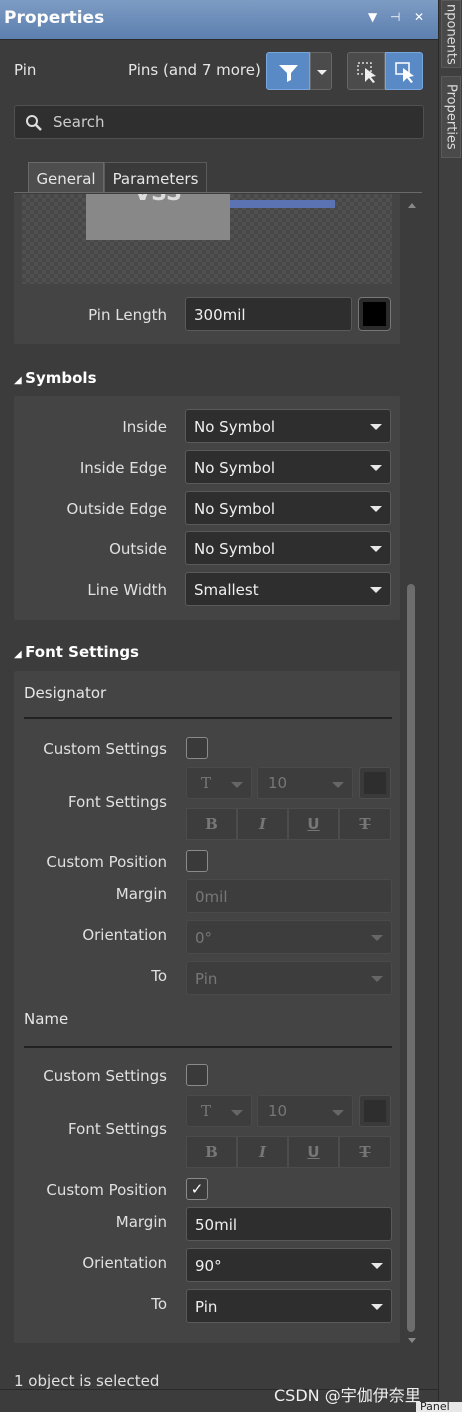  What do you see at coordinates (105, 749) in the screenshot?
I see `designator-custom-settings-label: Custom Settings` at bounding box center [105, 749].